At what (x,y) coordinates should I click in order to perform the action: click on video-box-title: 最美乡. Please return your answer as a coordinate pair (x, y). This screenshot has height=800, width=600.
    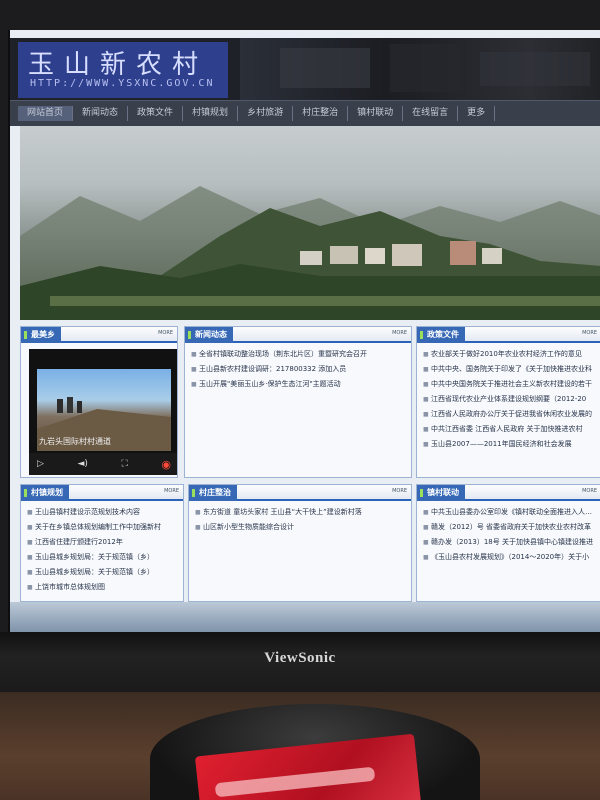
    Looking at the image, I should click on (41, 335).